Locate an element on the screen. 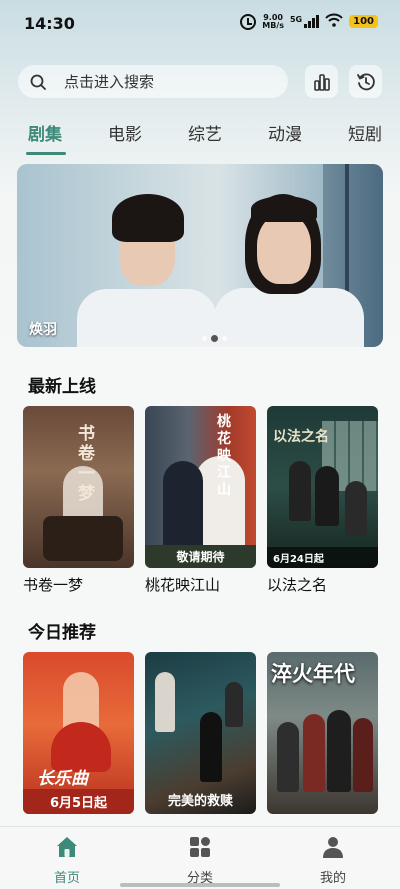  tab-anime: 动漫 is located at coordinates (285, 132).